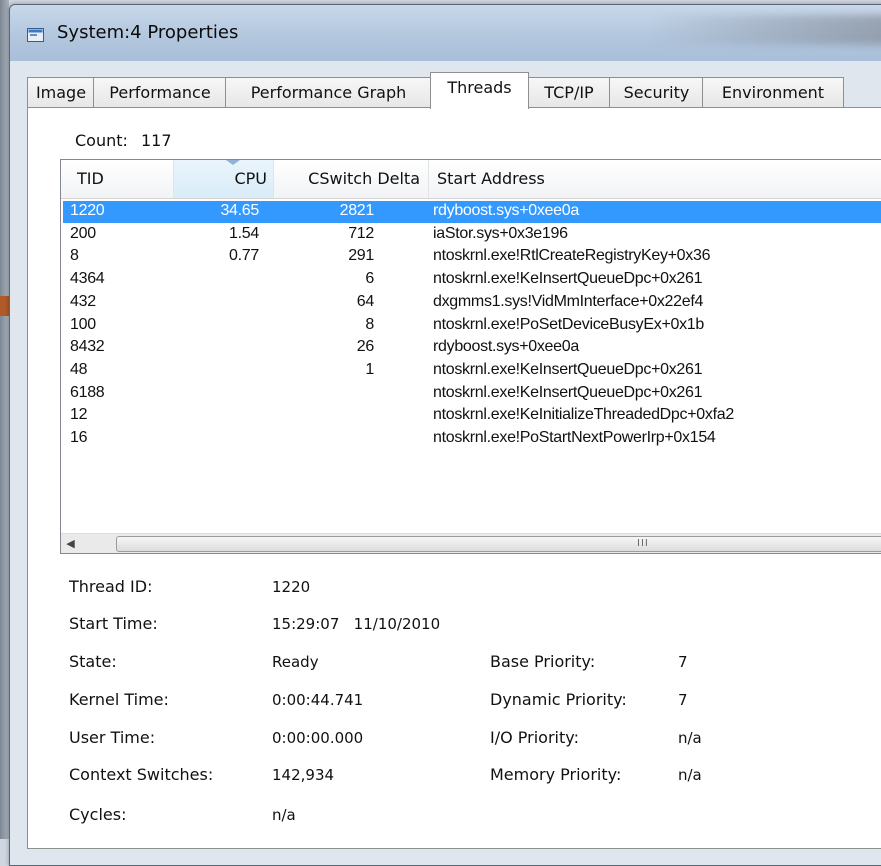 The image size is (881, 866). Describe the element at coordinates (569, 92) in the screenshot. I see `tab-tcpip: TCP/IP` at that location.